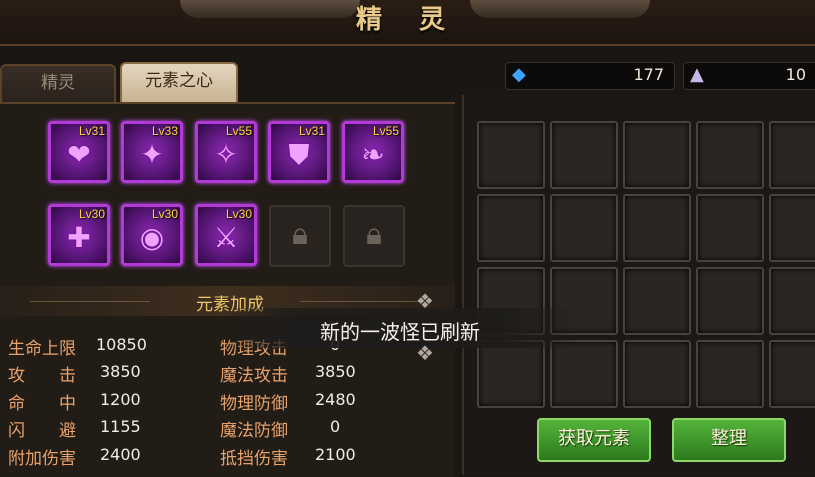  I want to click on stat-value: 1200, so click(120, 399).